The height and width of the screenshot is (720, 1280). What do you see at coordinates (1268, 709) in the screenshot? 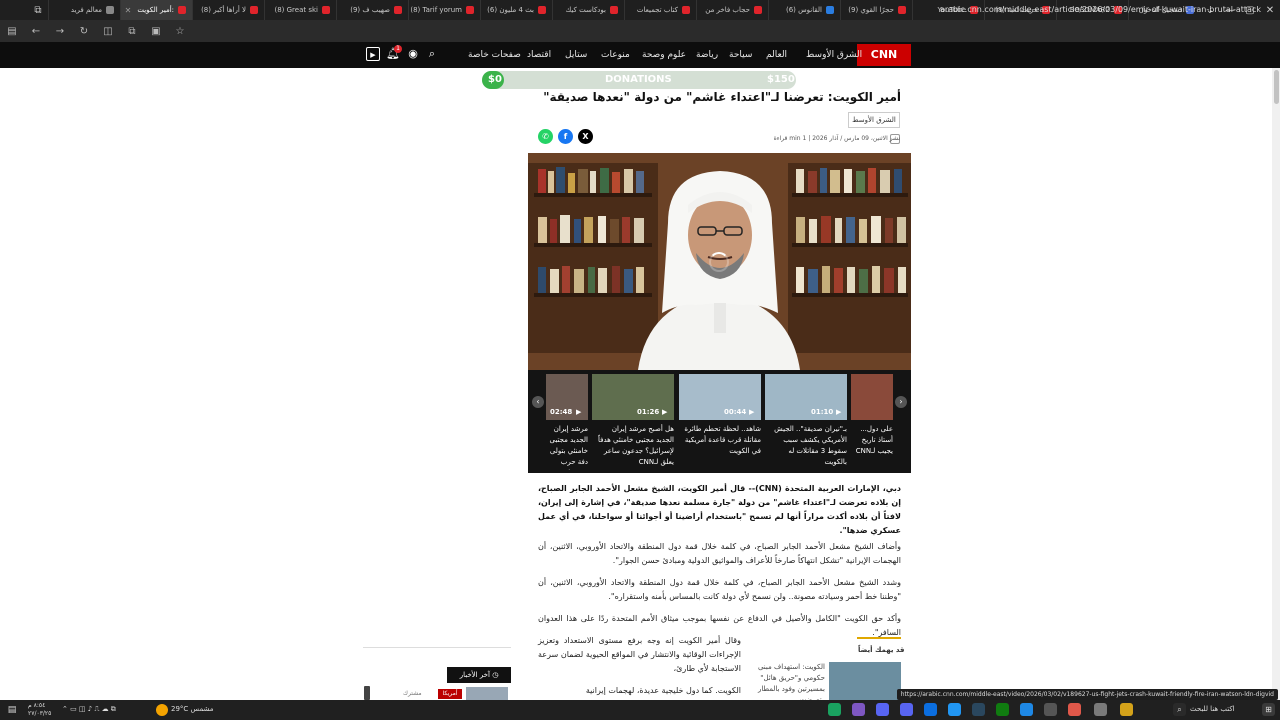
I see `start-icon: ⊞` at bounding box center [1268, 709].